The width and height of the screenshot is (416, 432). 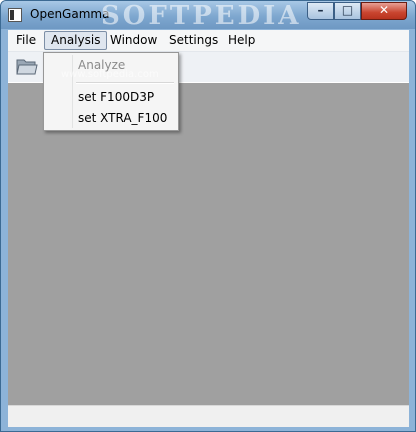 What do you see at coordinates (122, 118) in the screenshot?
I see `menu-item-set-xtra-f100: set XTRA_F100` at bounding box center [122, 118].